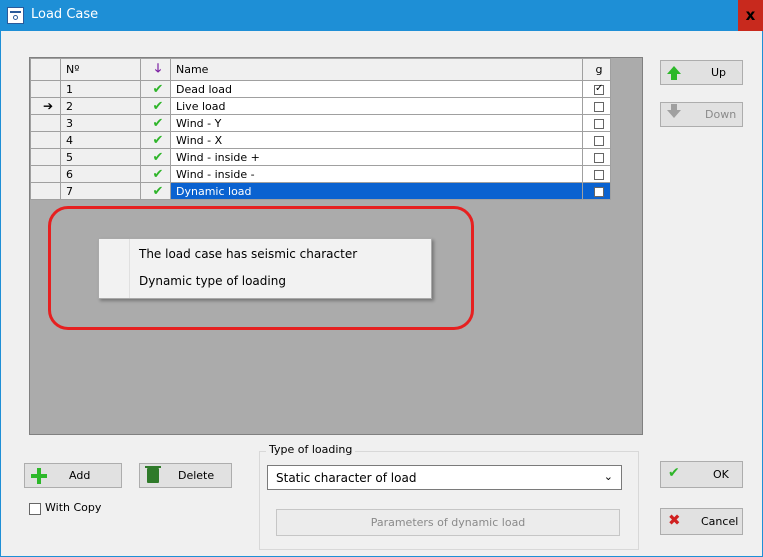  What do you see at coordinates (185, 475) in the screenshot?
I see `delete-button: Delete` at bounding box center [185, 475].